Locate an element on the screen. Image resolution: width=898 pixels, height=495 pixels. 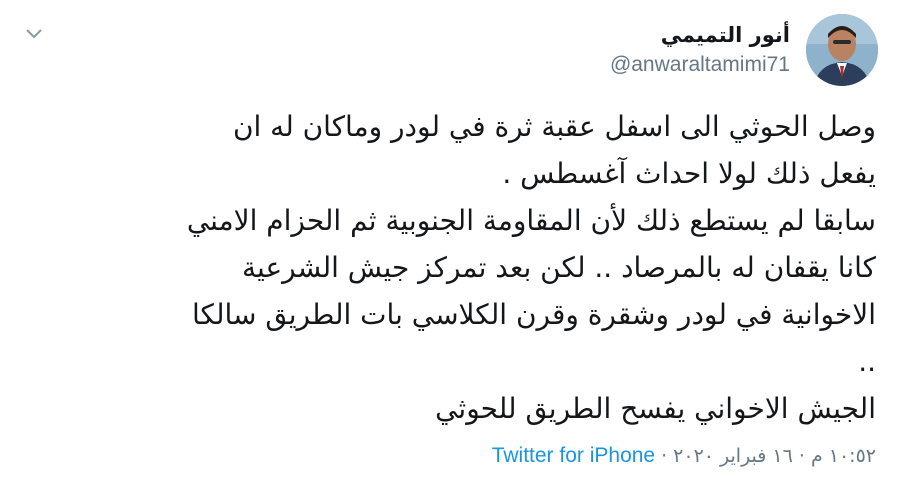
profile-photo-icon is located at coordinates (842, 50).